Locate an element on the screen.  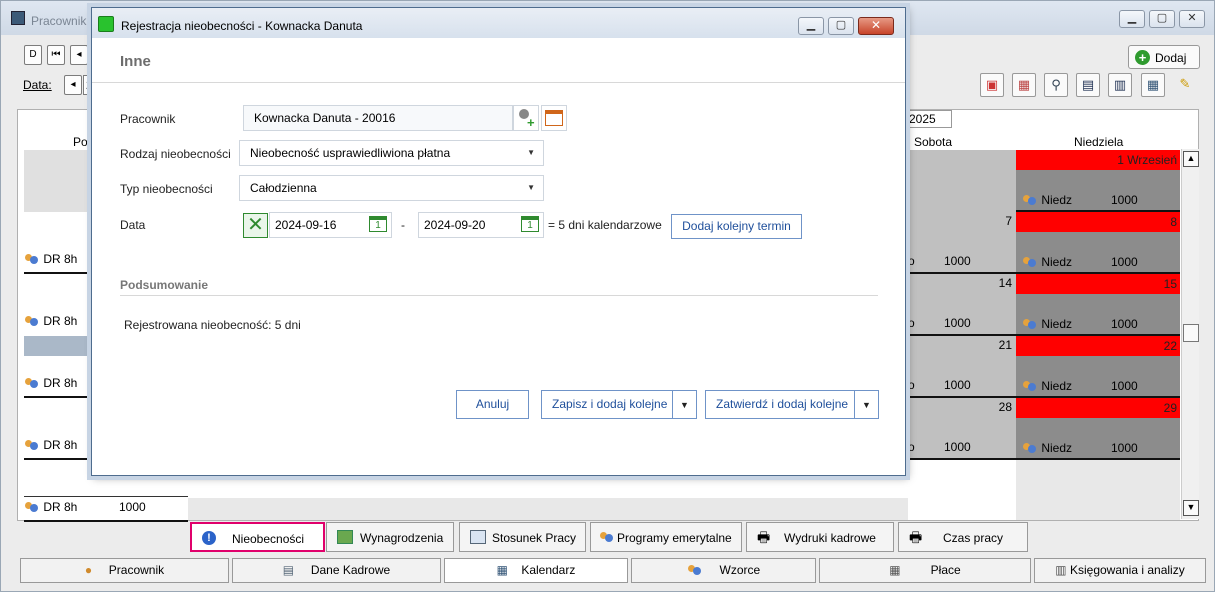
calendar-edit-icon: ▦ is located at coordinates (1024, 85).